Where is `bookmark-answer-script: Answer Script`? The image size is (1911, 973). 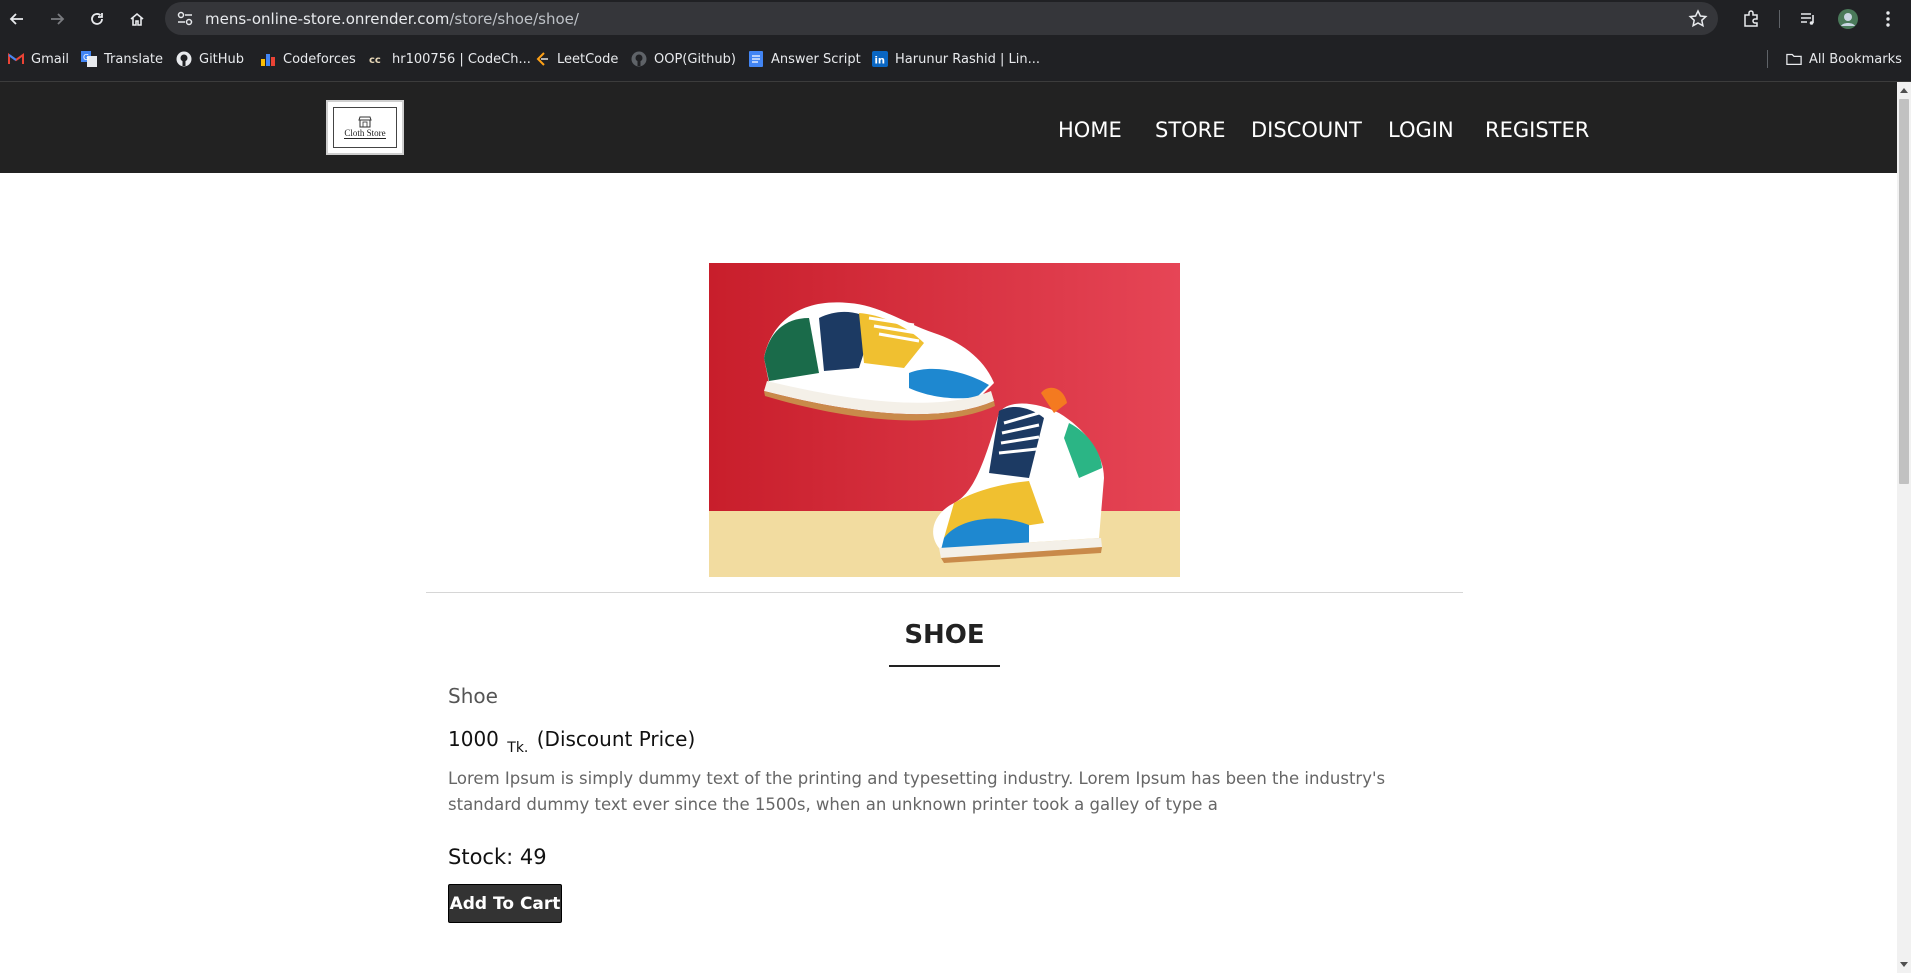 bookmark-answer-script: Answer Script is located at coordinates (804, 59).